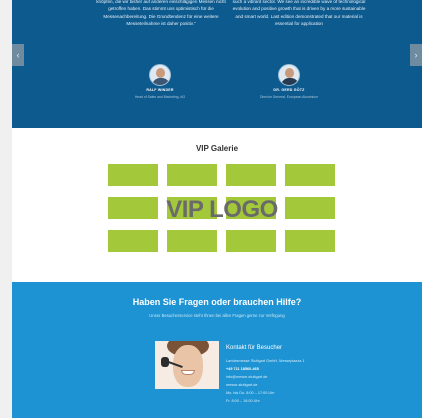 The width and height of the screenshot is (422, 418). What do you see at coordinates (286, 385) in the screenshot?
I see `contact-website-link: messe-stuttgart.de` at bounding box center [286, 385].